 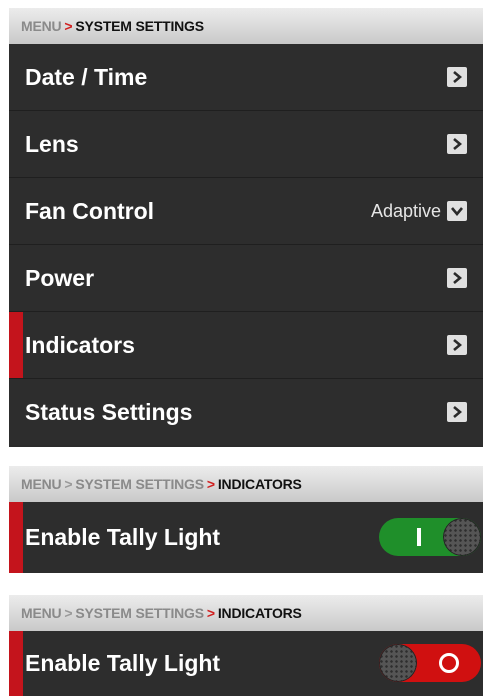 What do you see at coordinates (139, 26) in the screenshot?
I see `breadcrumb-current: SYSTEM SETTINGS` at bounding box center [139, 26].